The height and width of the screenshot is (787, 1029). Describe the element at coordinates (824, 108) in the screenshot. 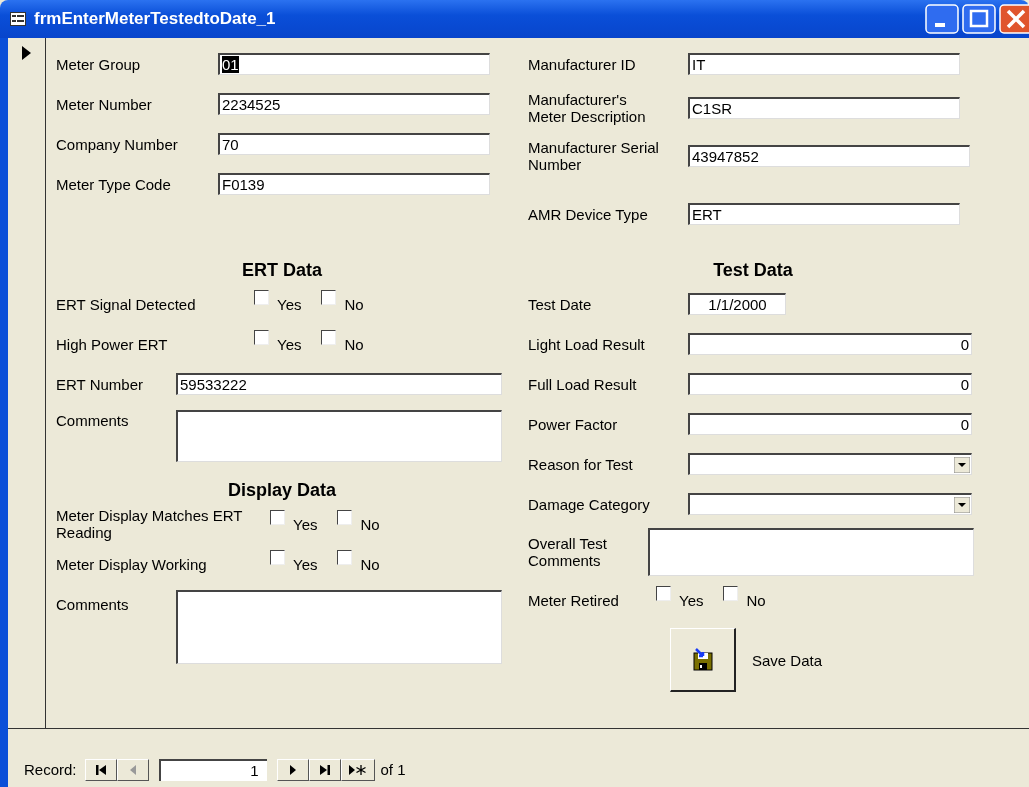

I see `input-field: C1SR` at that location.